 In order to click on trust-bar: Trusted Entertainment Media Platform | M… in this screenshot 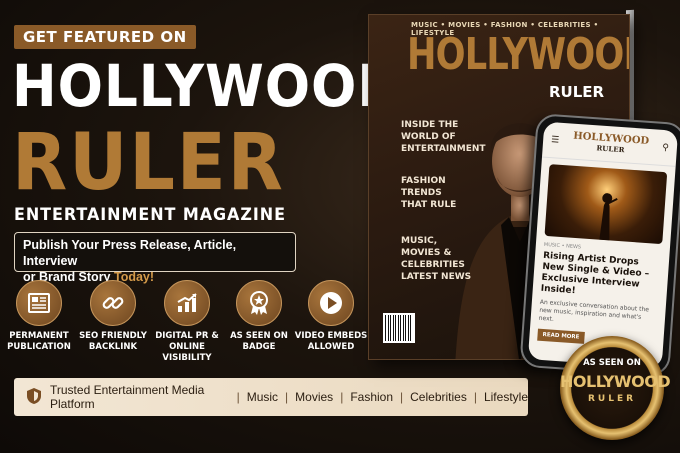, I will do `click(271, 397)`.